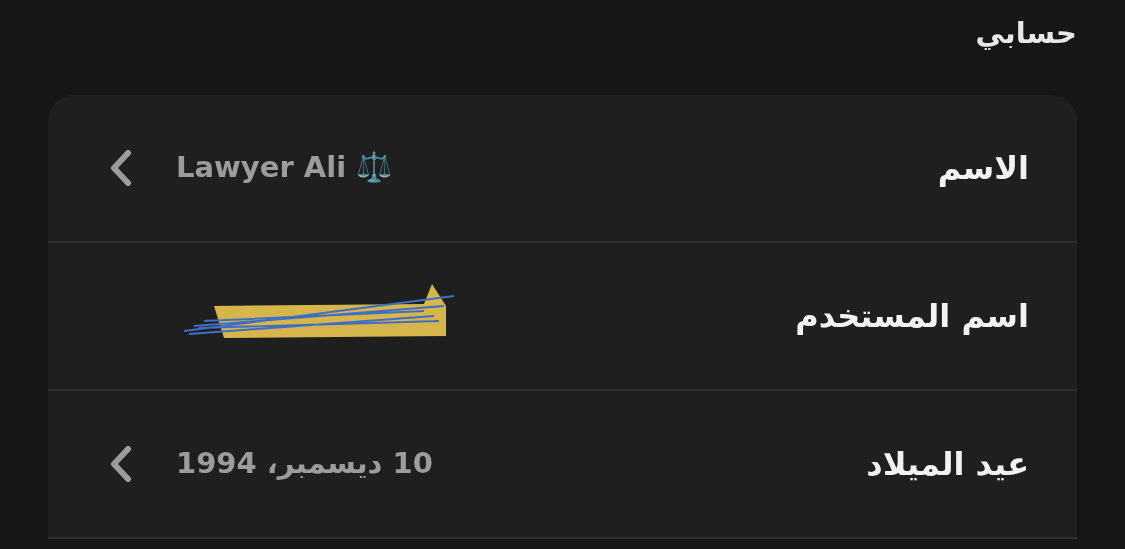 The width and height of the screenshot is (1125, 549). I want to click on field-value: Lawyer Ali ⚖, so click(284, 168).